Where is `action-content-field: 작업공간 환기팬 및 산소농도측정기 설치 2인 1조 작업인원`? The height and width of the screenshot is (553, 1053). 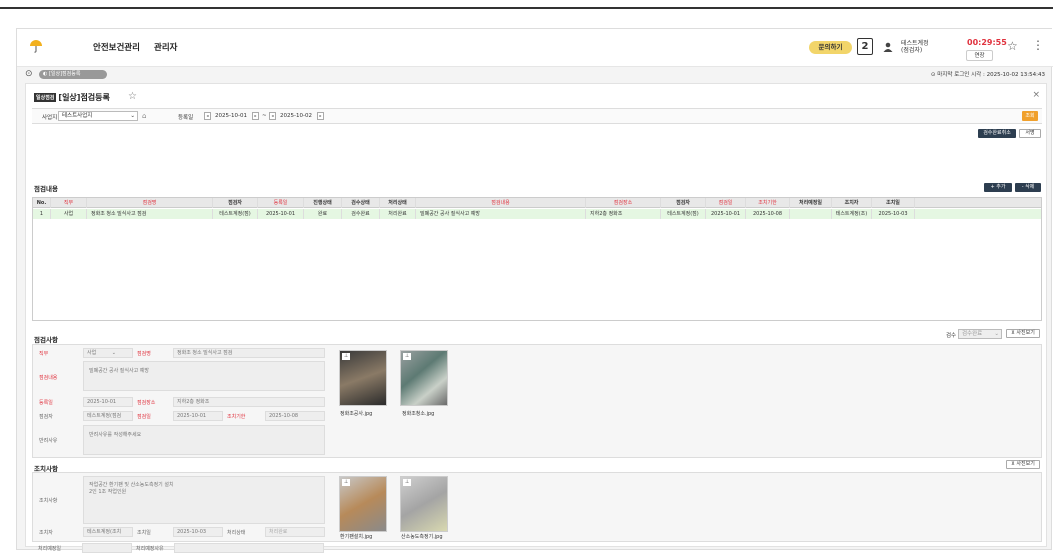
action-content-field: 작업공간 환기팬 및 산소농도측정기 설치 2인 1조 작업인원 is located at coordinates (204, 500).